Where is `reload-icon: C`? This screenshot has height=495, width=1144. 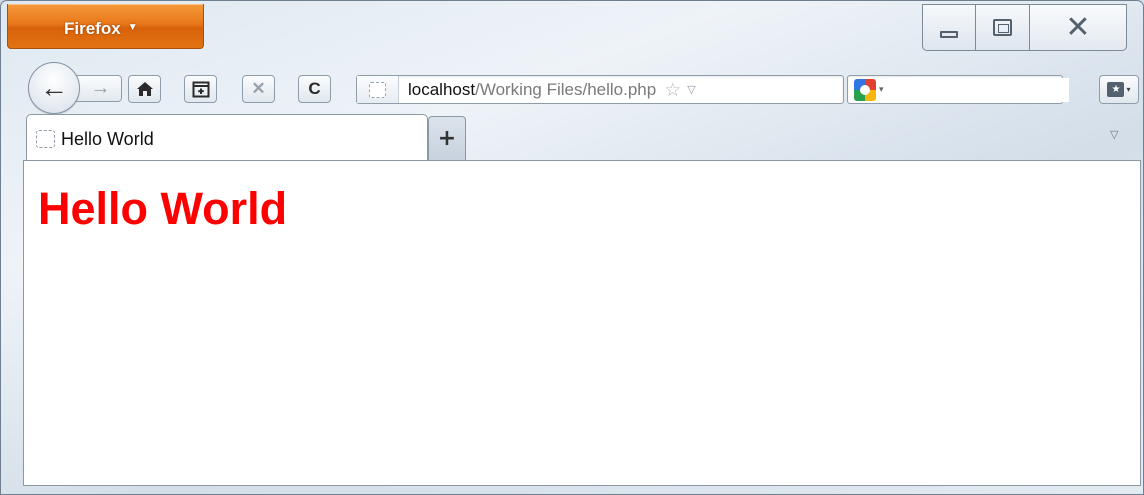
reload-icon: C is located at coordinates (314, 88).